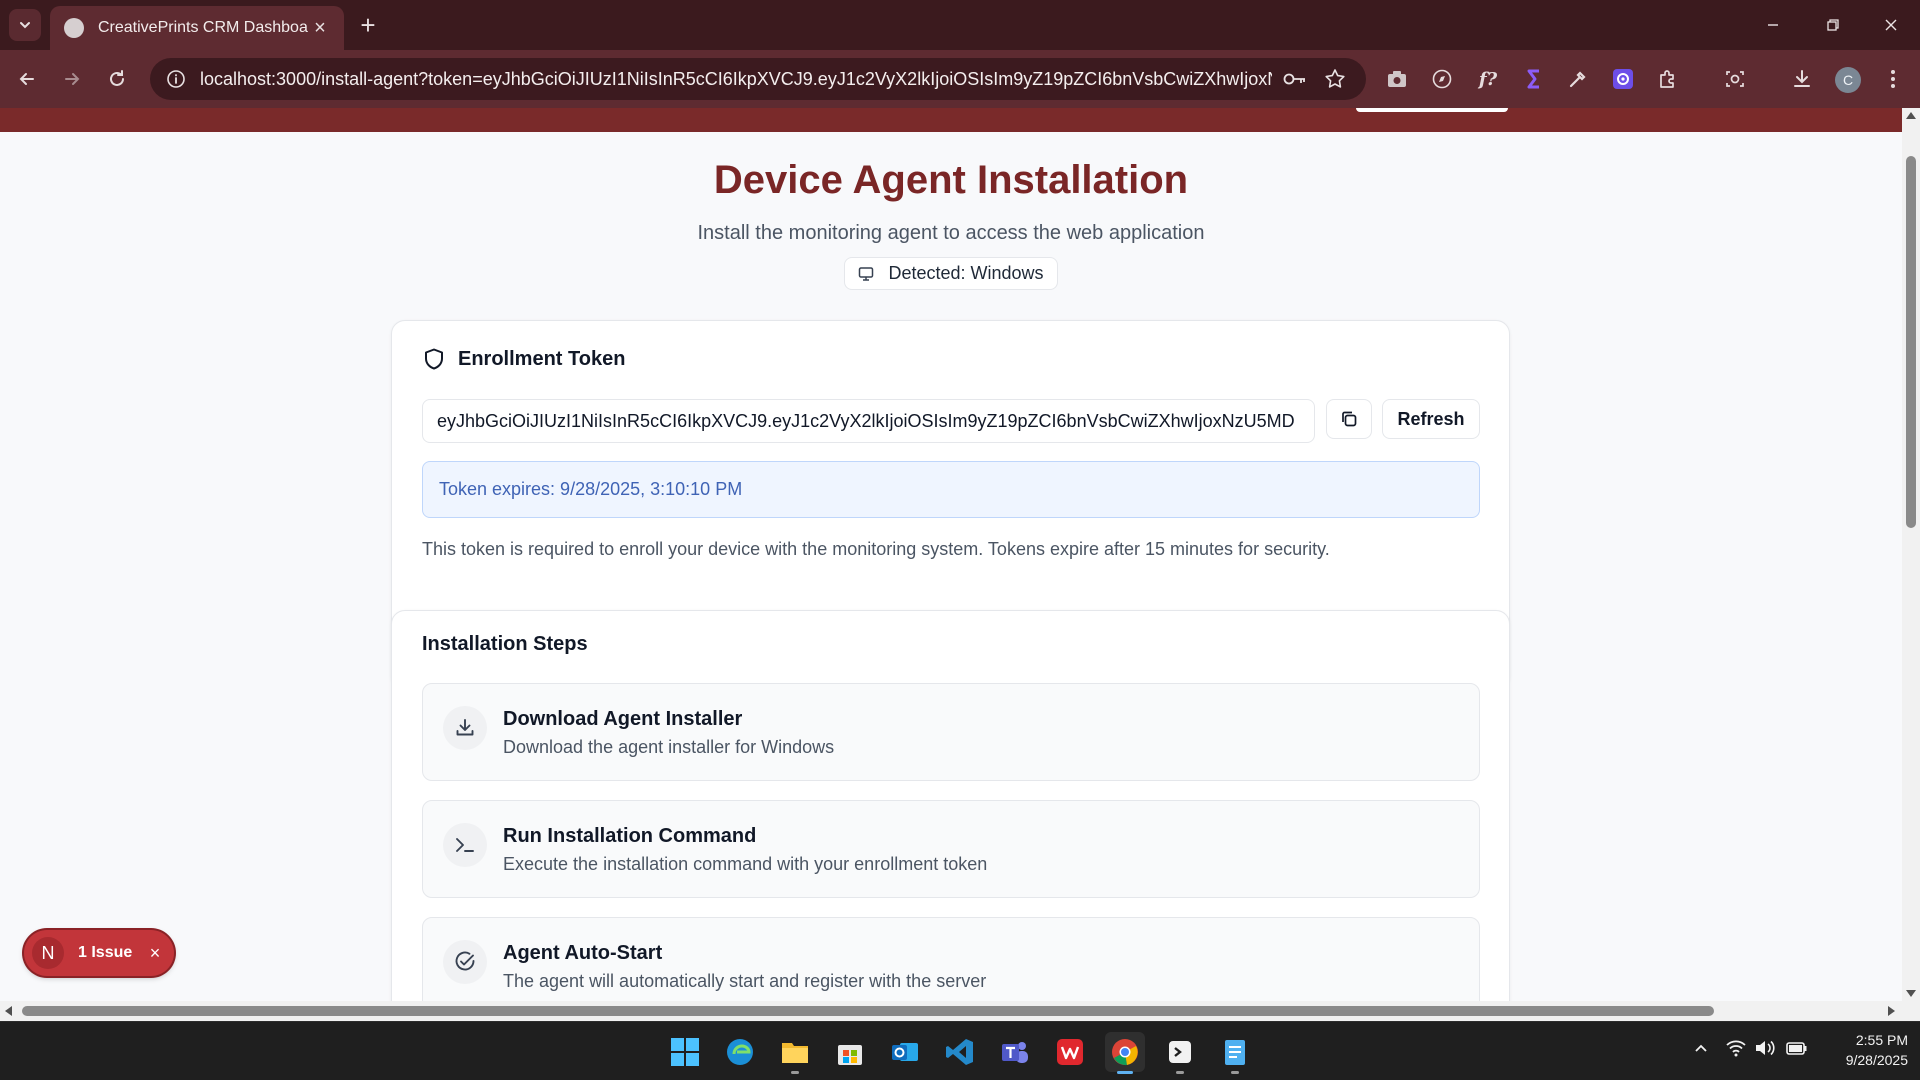  I want to click on bookmark-star-icon, so click(1335, 79).